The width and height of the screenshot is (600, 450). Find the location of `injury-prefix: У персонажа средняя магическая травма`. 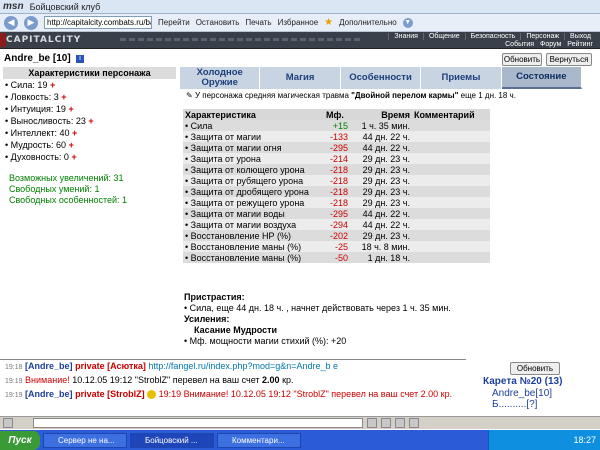

injury-prefix: У персонажа средняя магическая травма is located at coordinates (273, 95).